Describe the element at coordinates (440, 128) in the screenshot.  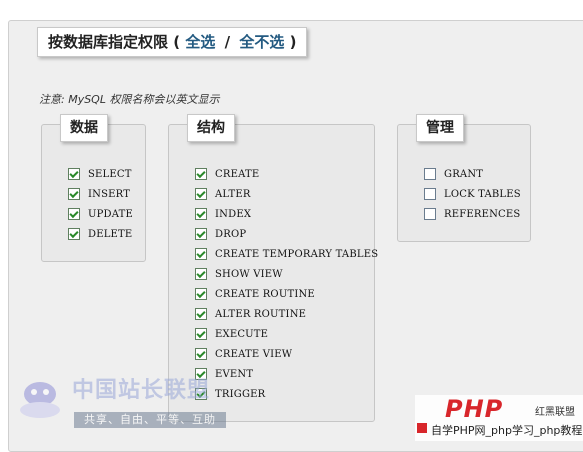
I see `group-title-administration: 管理` at that location.